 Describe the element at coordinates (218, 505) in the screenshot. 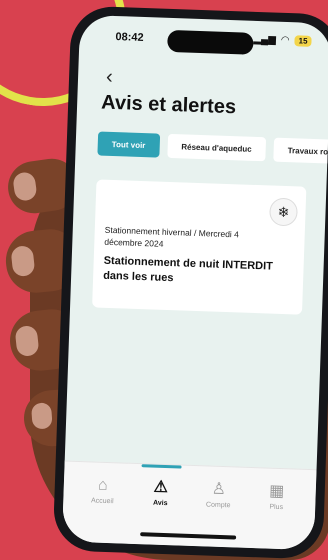

I see `nav-label: Compte` at that location.